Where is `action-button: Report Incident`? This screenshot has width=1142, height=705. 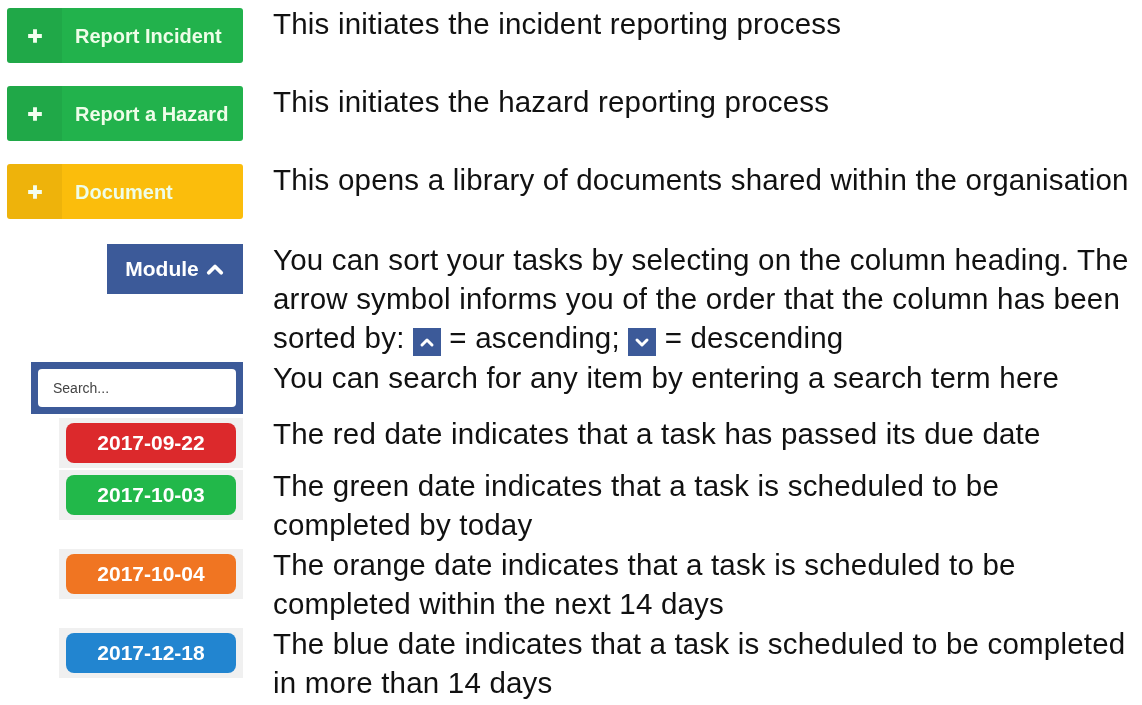 action-button: Report Incident is located at coordinates (125, 35).